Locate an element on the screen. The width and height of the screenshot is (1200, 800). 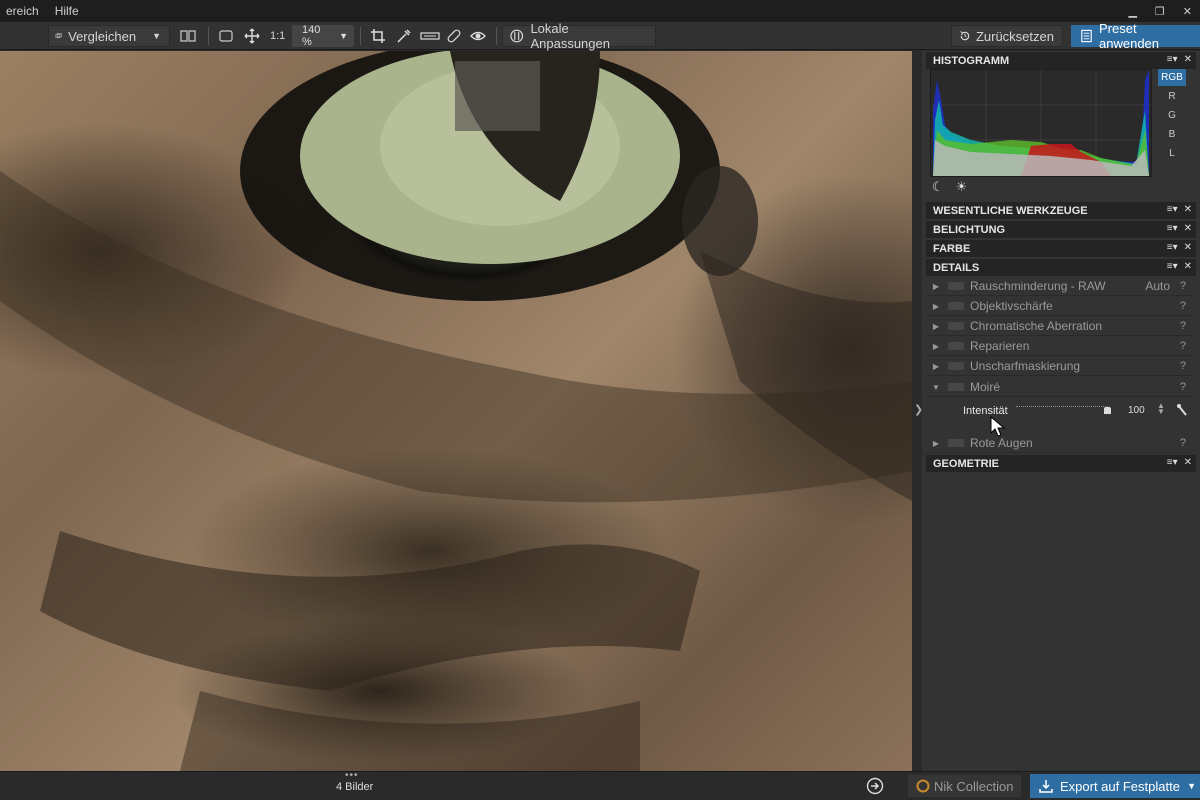
tool-red-eye: ▶ Rote Augen ? is located at coordinates (1059, 443).